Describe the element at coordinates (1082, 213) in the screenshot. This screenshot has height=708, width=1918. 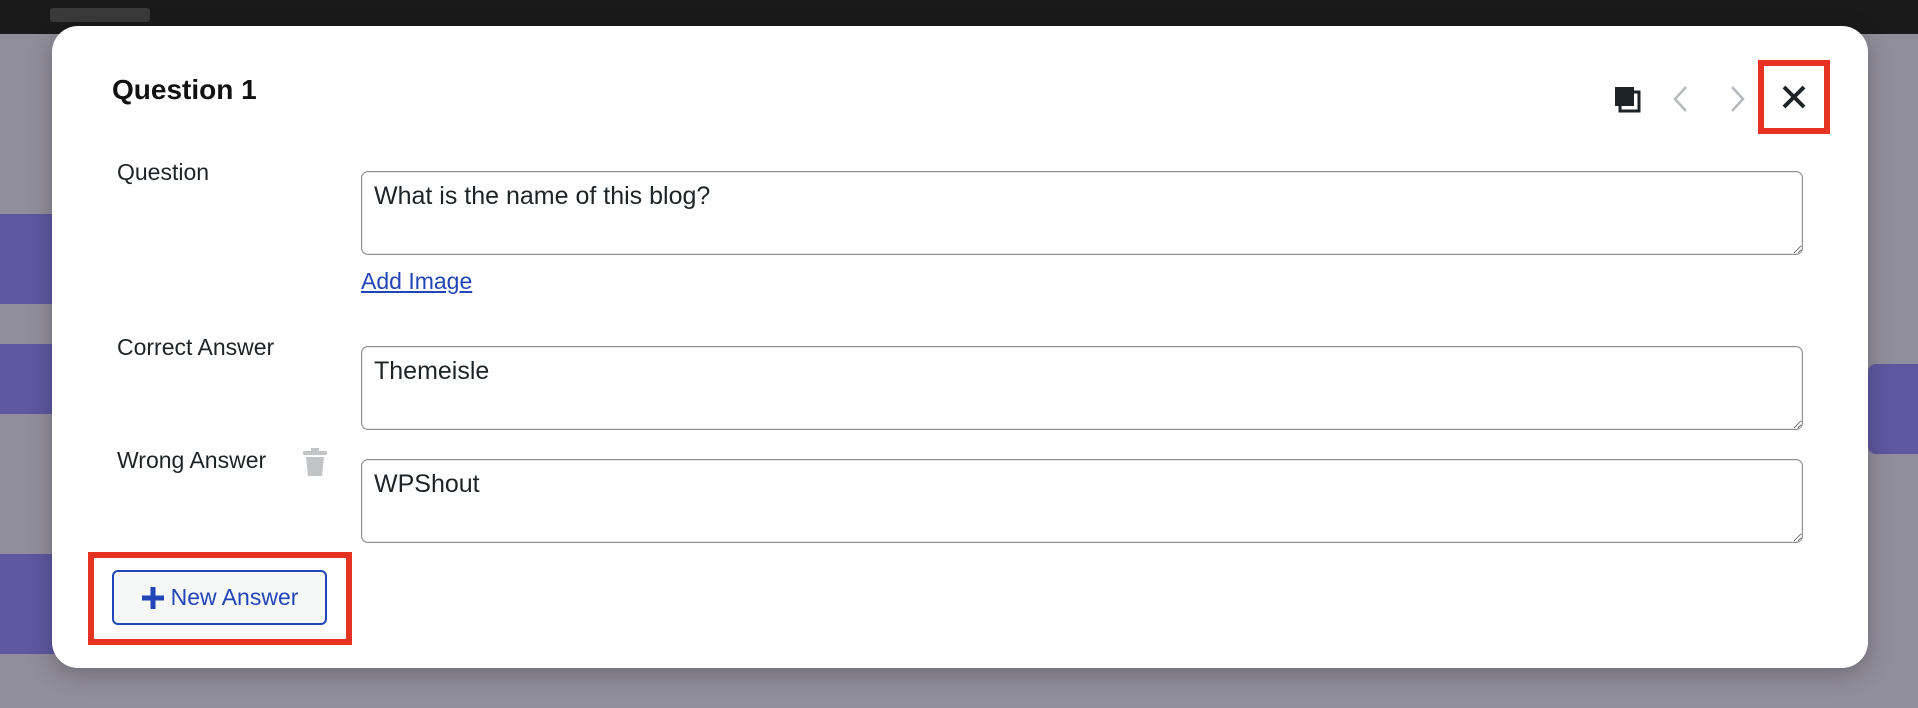
I see `question-field: What is the name of this blog?` at that location.